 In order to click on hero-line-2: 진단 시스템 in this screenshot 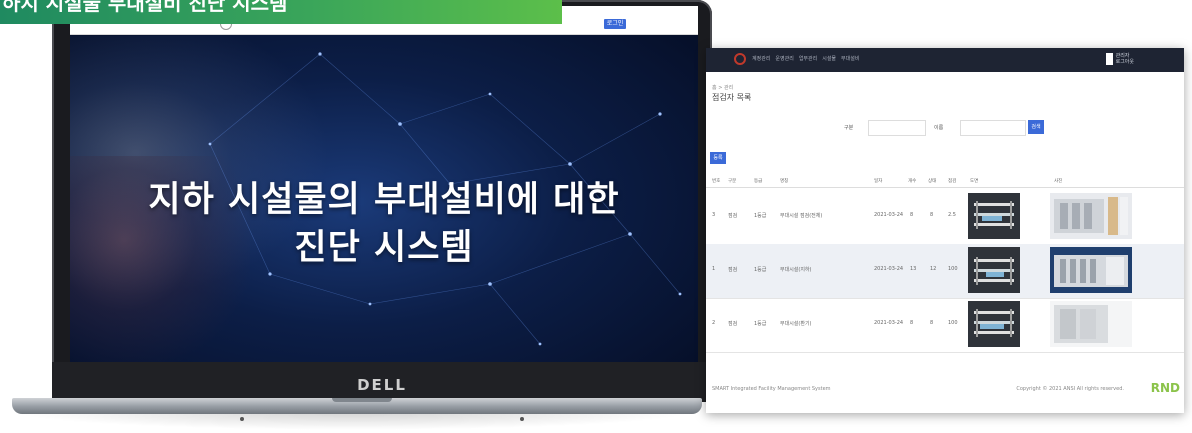, I will do `click(384, 248)`.